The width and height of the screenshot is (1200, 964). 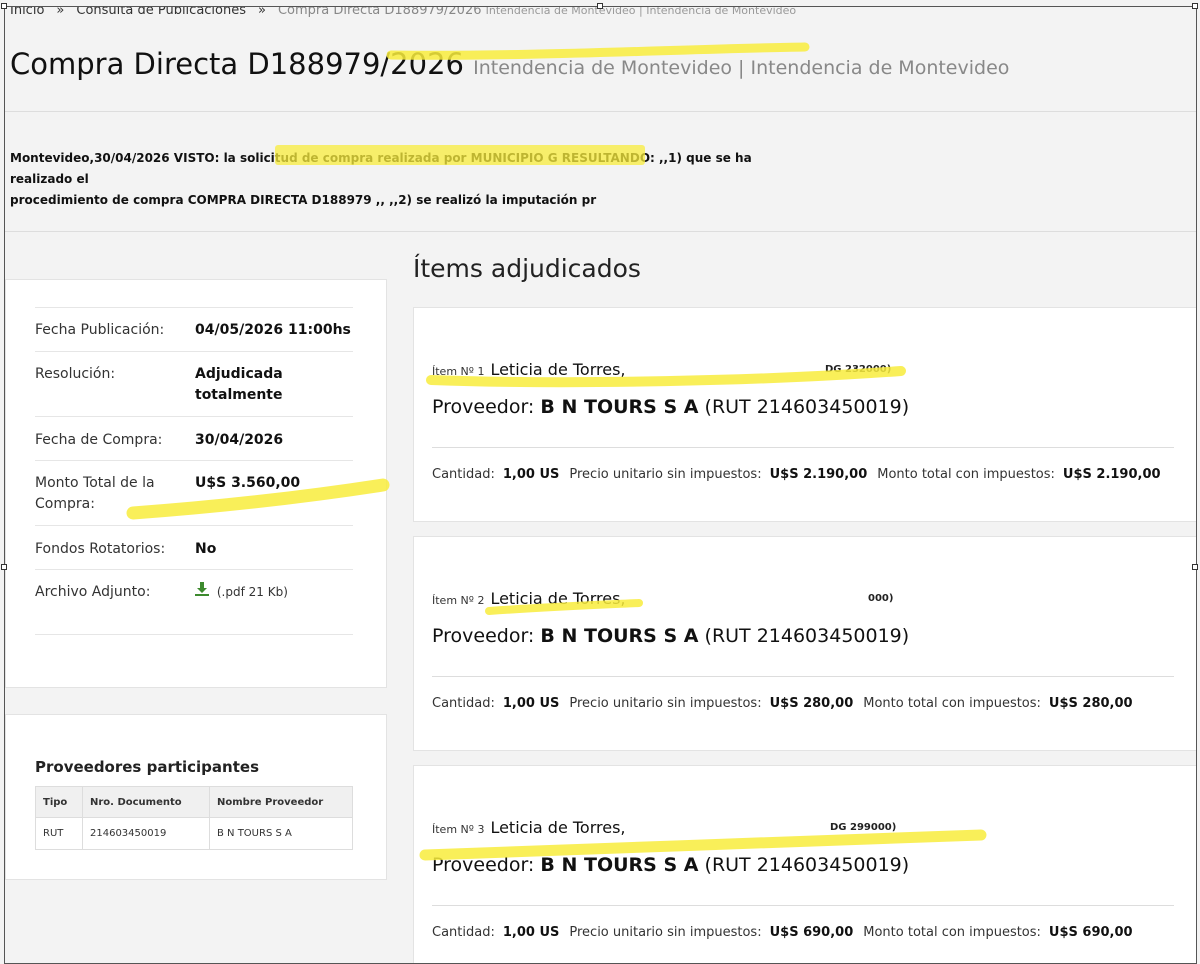 I want to click on monto-value: U$S 2.190,00, so click(x=1111, y=474).